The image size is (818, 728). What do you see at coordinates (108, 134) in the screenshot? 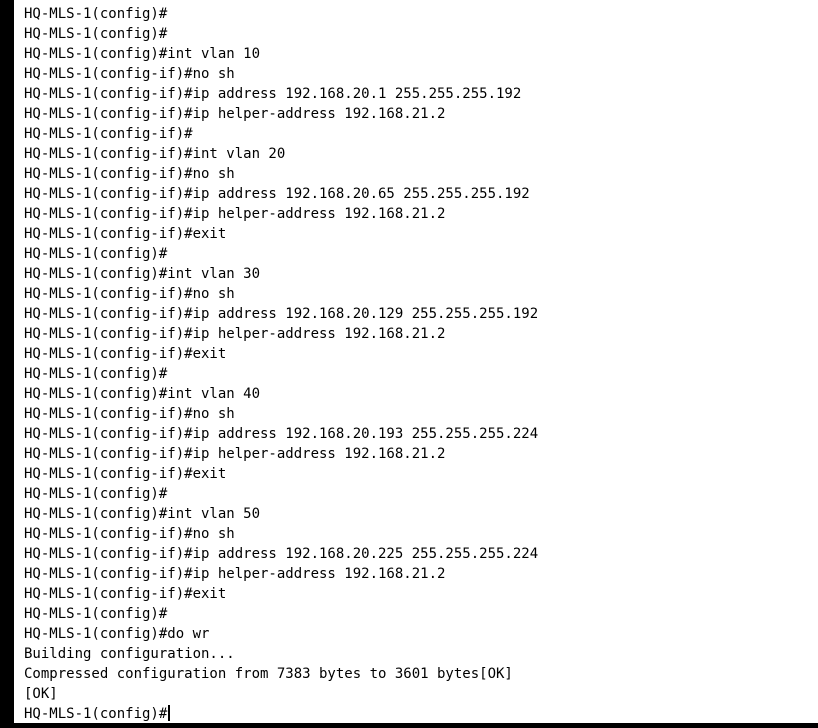
I see `console-line: HQ-MLS-1(config-if)#` at bounding box center [108, 134].